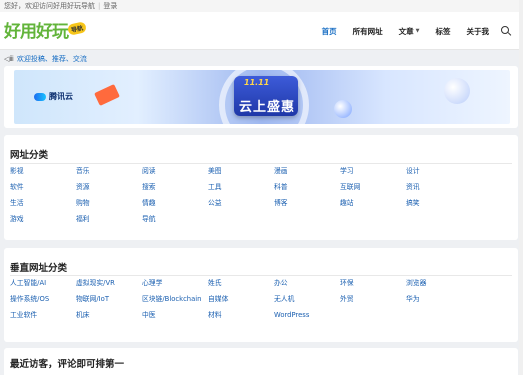 The image size is (523, 375). What do you see at coordinates (439, 171) in the screenshot?
I see `category-link: 设计` at bounding box center [439, 171].